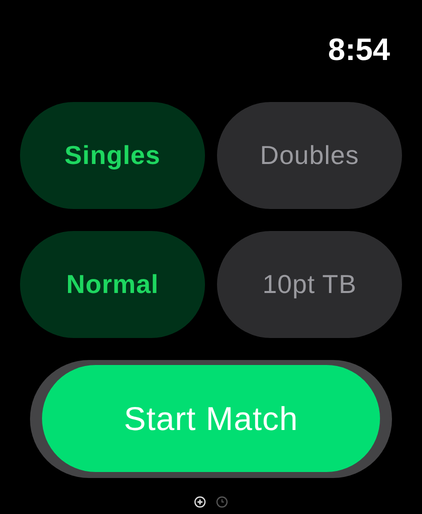 The height and width of the screenshot is (514, 422). I want to click on clock-page-icon, so click(222, 502).